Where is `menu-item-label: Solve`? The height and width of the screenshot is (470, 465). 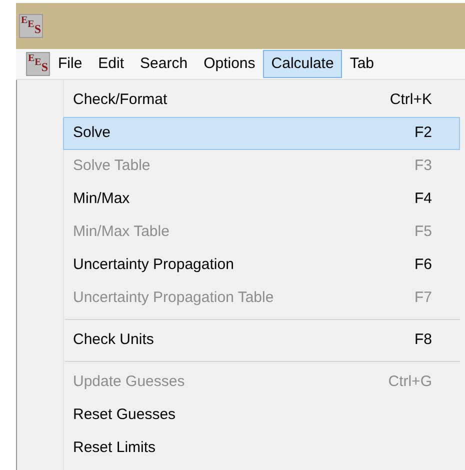 menu-item-label: Solve is located at coordinates (92, 133).